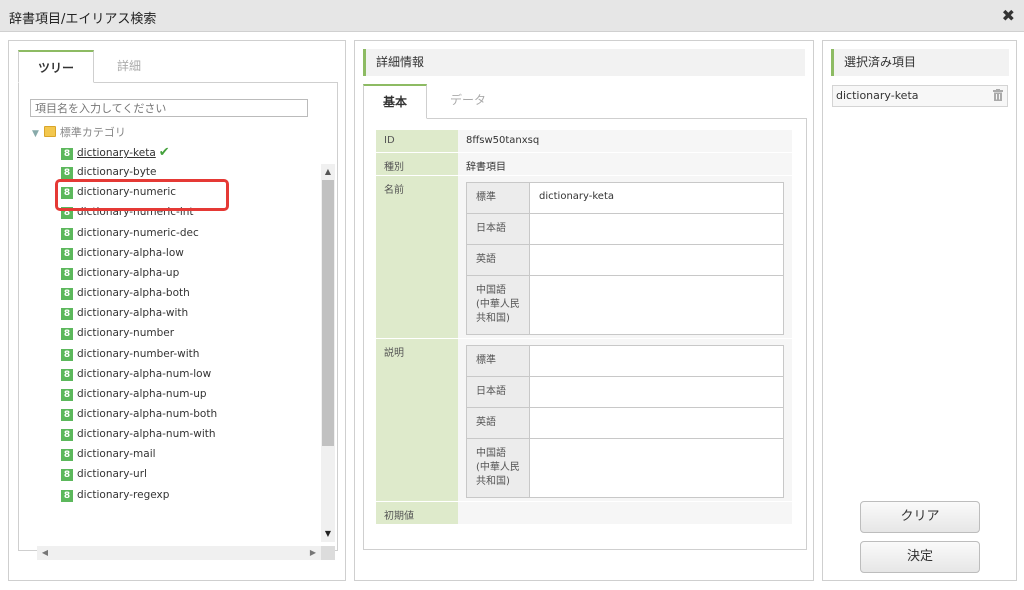 The height and width of the screenshot is (590, 1024). Describe the element at coordinates (998, 95) in the screenshot. I see `trash-icon` at that location.